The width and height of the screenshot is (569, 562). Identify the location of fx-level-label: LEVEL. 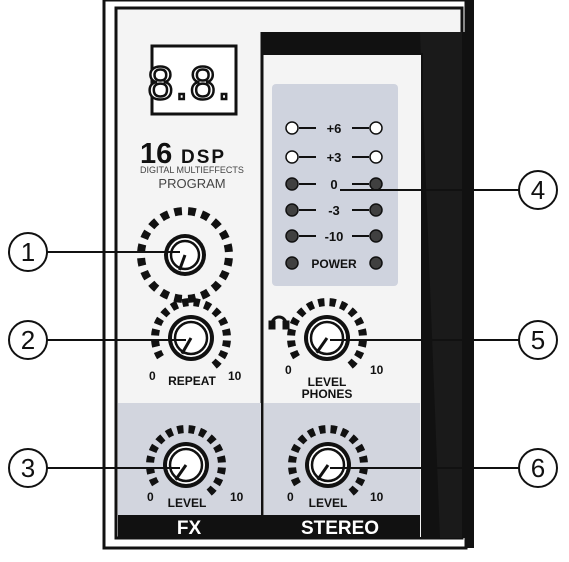
(187, 503).